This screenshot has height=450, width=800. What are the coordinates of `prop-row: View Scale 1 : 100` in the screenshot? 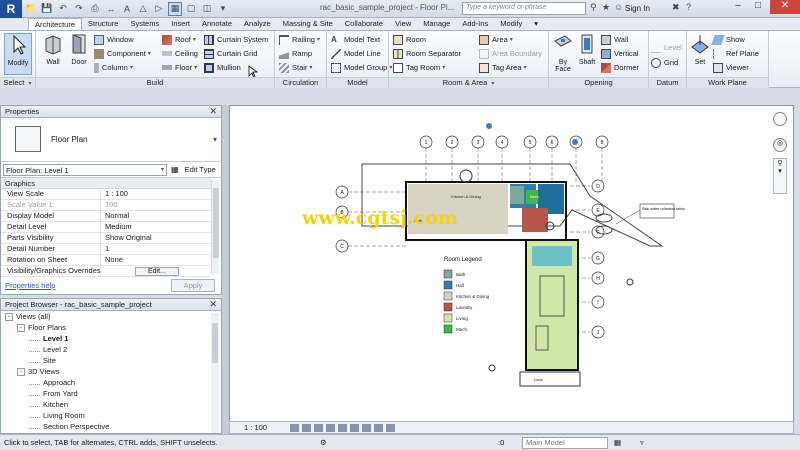 It's located at (106, 194).